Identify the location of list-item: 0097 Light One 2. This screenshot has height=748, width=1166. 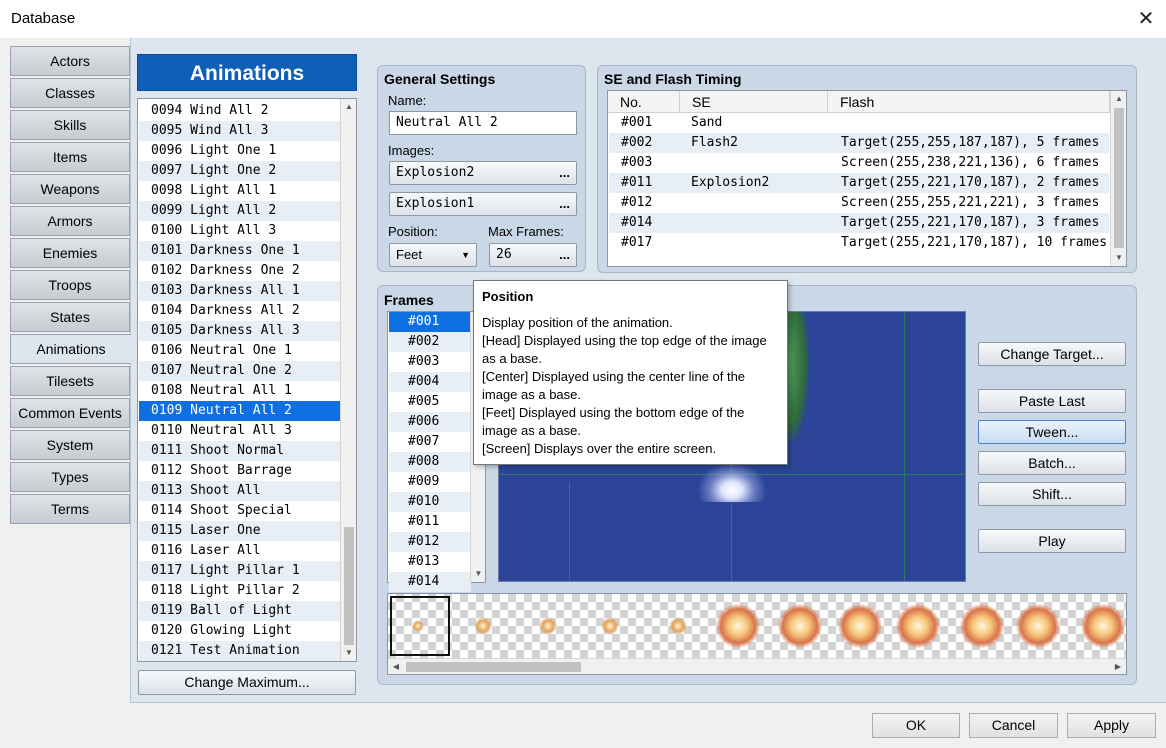
(240, 171).